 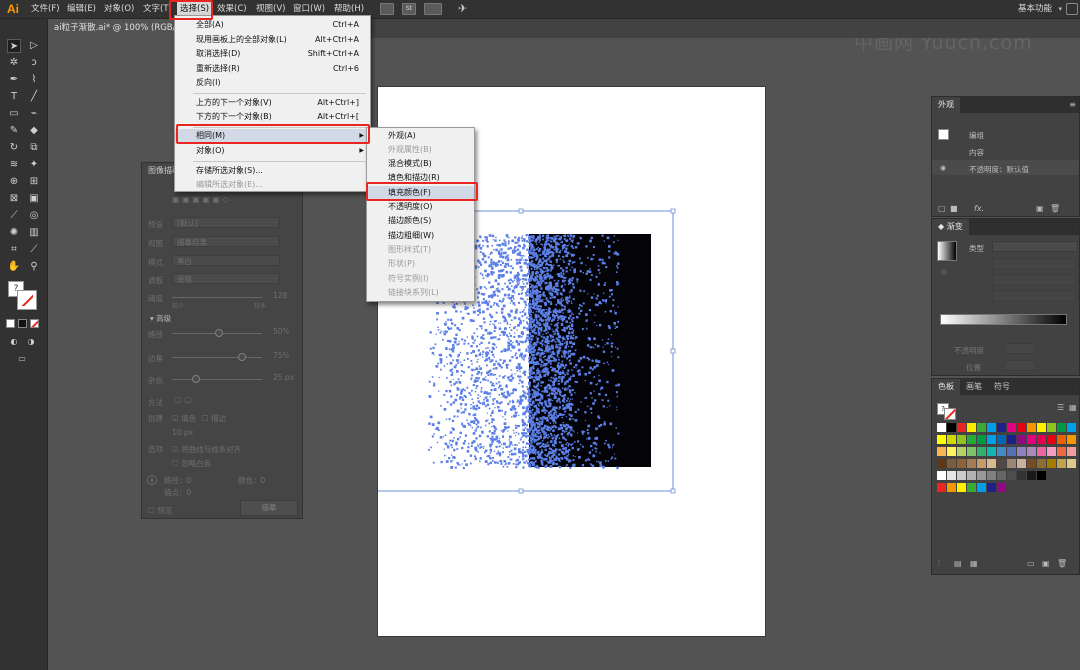 I want to click on none-mode-icon, so click(x=34, y=323).